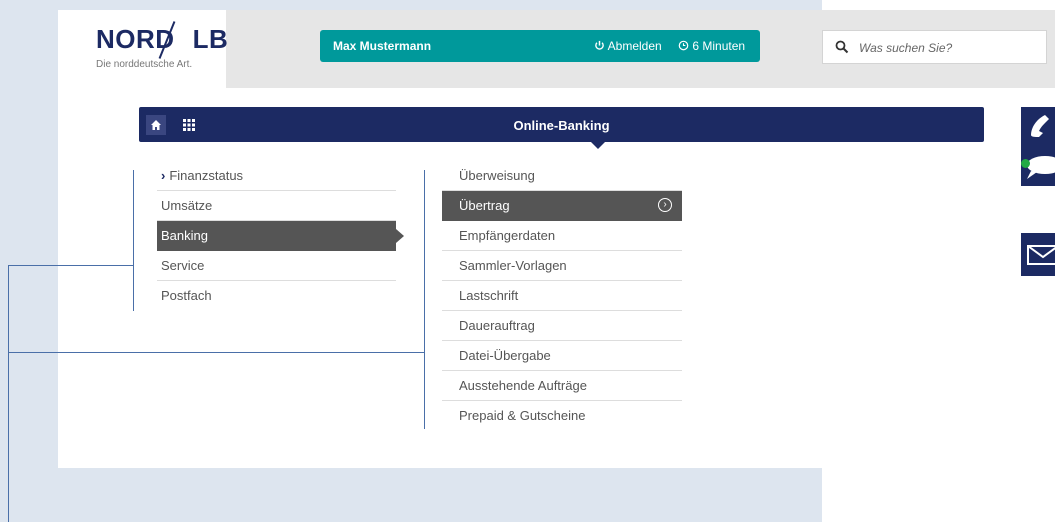 This screenshot has width=1055, height=522. What do you see at coordinates (719, 46) in the screenshot?
I see `session-timer-label: 6 Minuten` at bounding box center [719, 46].